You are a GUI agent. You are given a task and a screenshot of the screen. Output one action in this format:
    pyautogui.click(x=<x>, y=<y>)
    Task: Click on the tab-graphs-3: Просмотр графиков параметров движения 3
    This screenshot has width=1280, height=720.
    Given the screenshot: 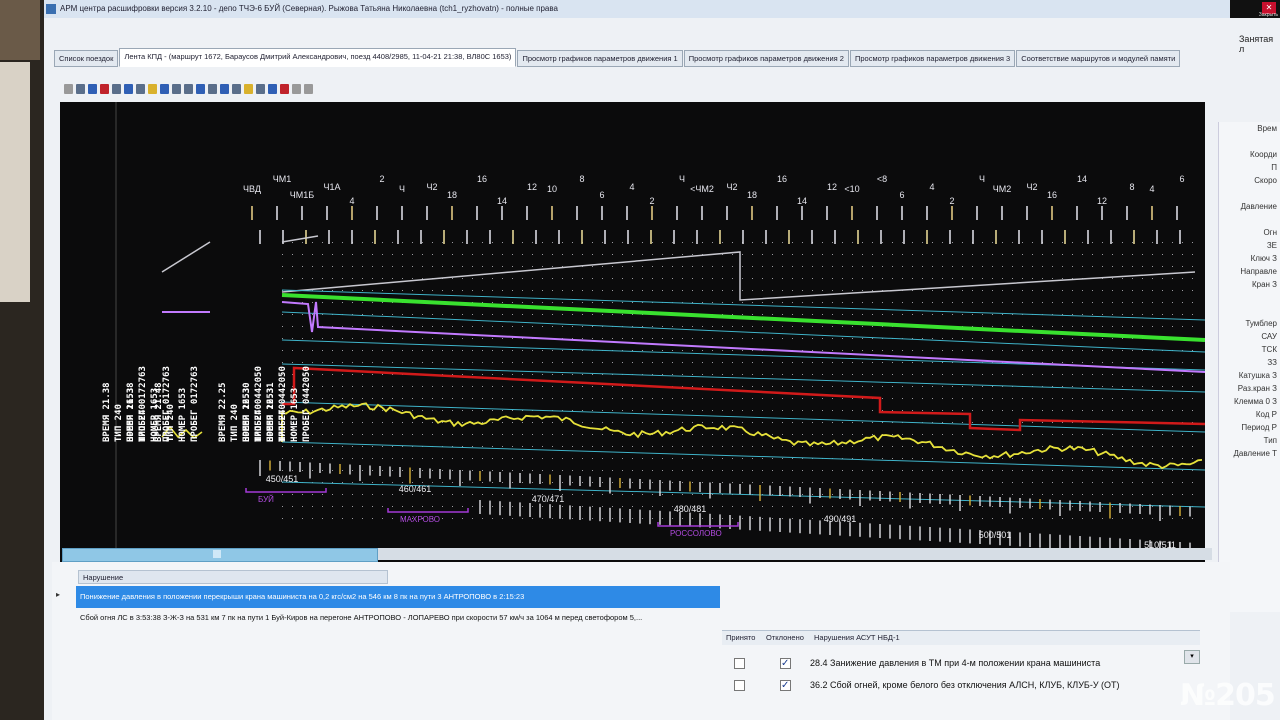 What is the action you would take?
    pyautogui.click(x=932, y=58)
    